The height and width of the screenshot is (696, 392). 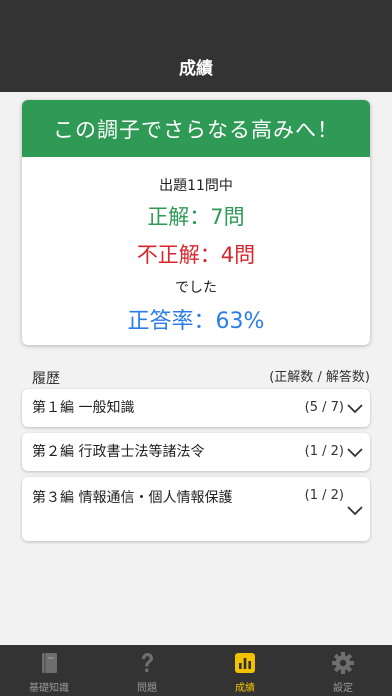 I want to click on result-banner: この調子でさらなる高みへ！, so click(x=196, y=128).